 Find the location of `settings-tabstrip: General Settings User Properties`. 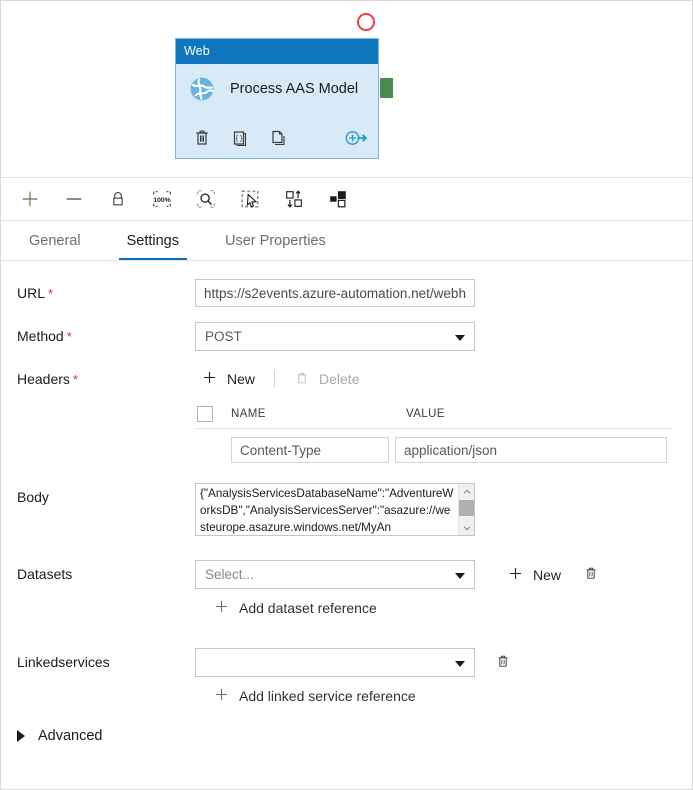

settings-tabstrip: General Settings User Properties is located at coordinates (346, 241).